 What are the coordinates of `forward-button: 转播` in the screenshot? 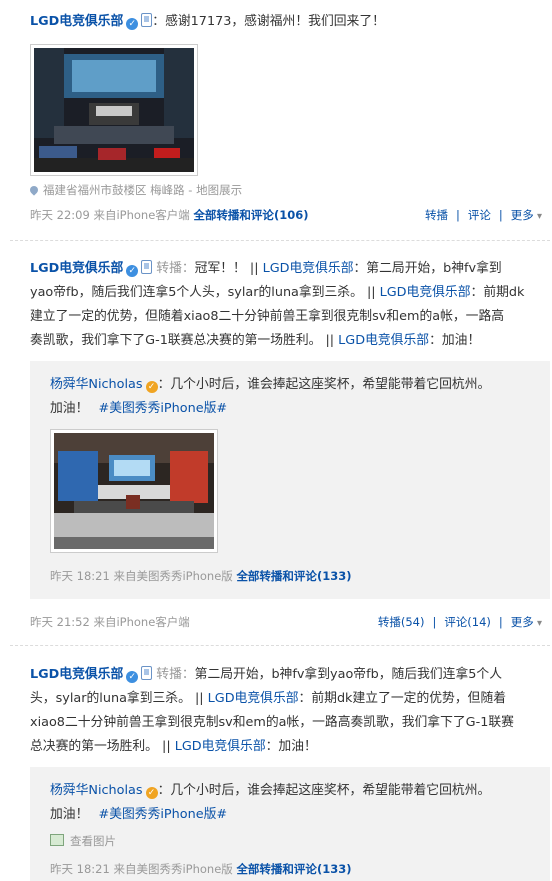 It's located at (436, 215).